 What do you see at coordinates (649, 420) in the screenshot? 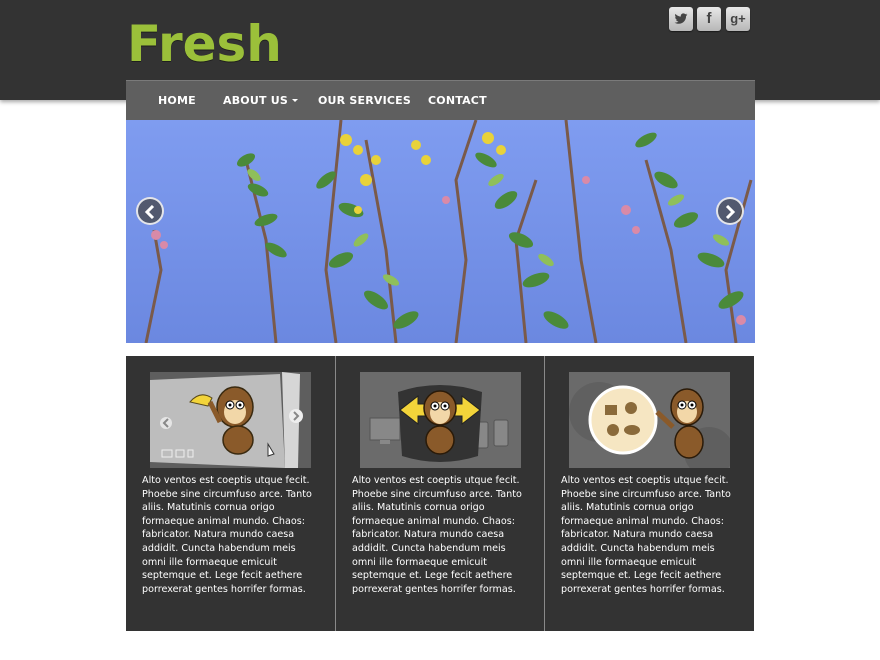
I see `feature-image-support` at bounding box center [649, 420].